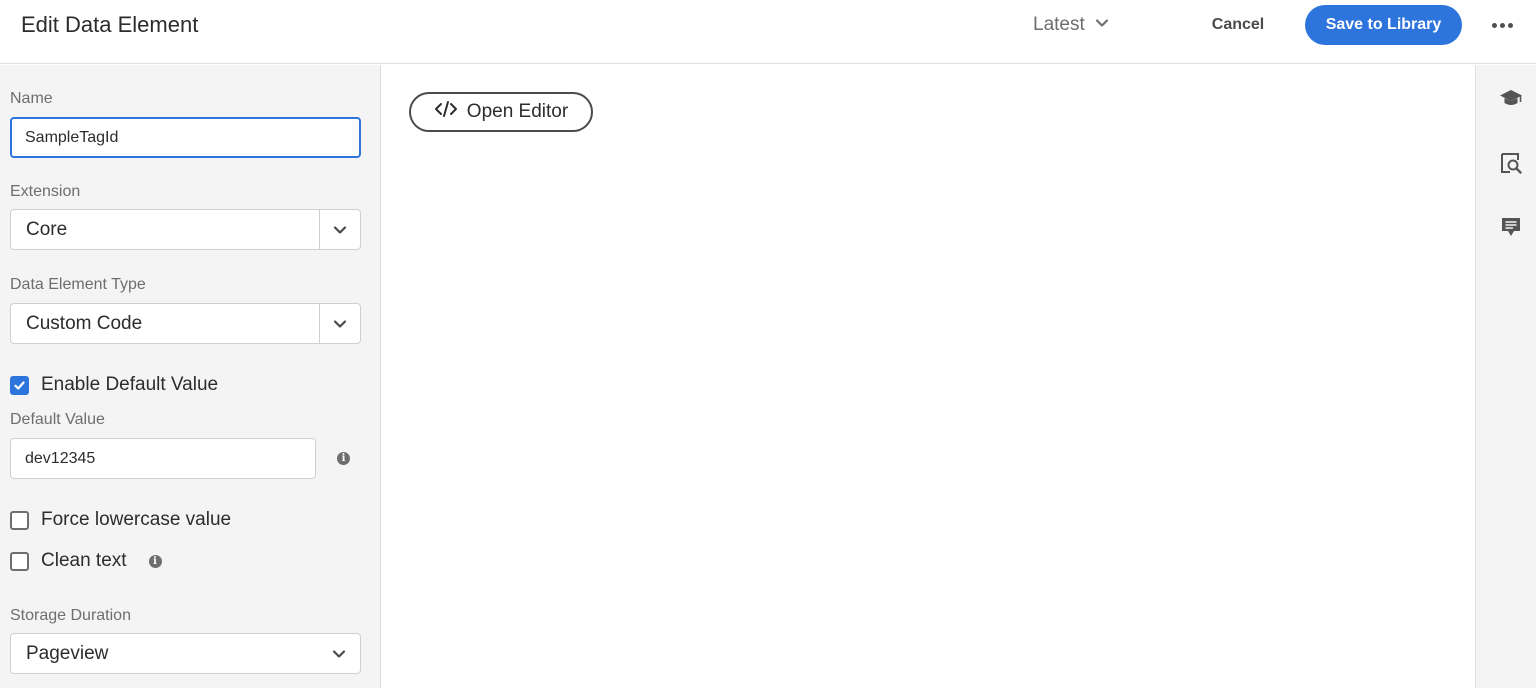 The height and width of the screenshot is (688, 1536). Describe the element at coordinates (1511, 227) in the screenshot. I see `comment-icon` at that location.